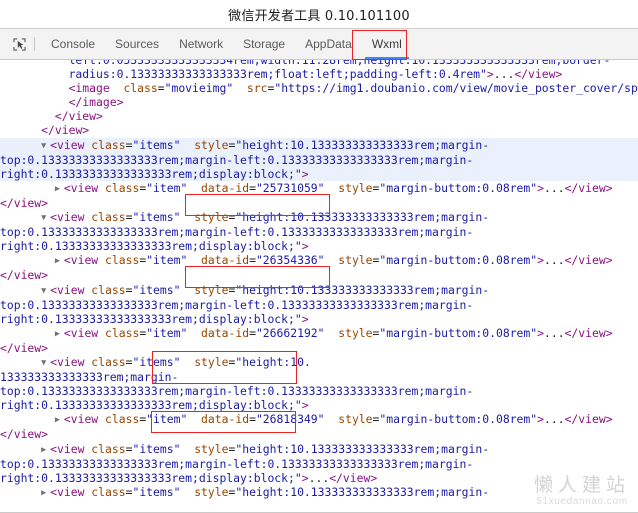 This screenshot has width=638, height=513. I want to click on inspect-element-button, so click(19, 44).